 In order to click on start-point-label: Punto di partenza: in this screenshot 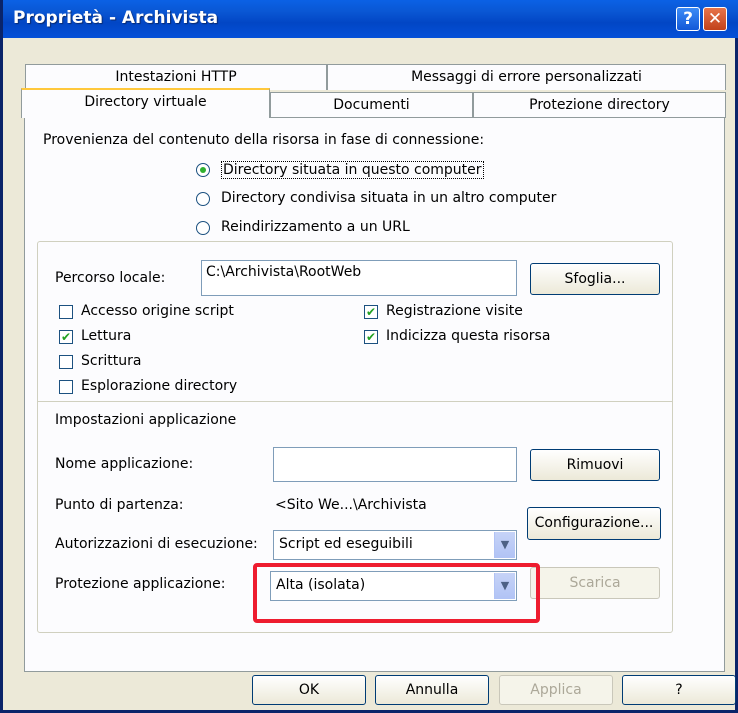, I will do `click(119, 505)`.